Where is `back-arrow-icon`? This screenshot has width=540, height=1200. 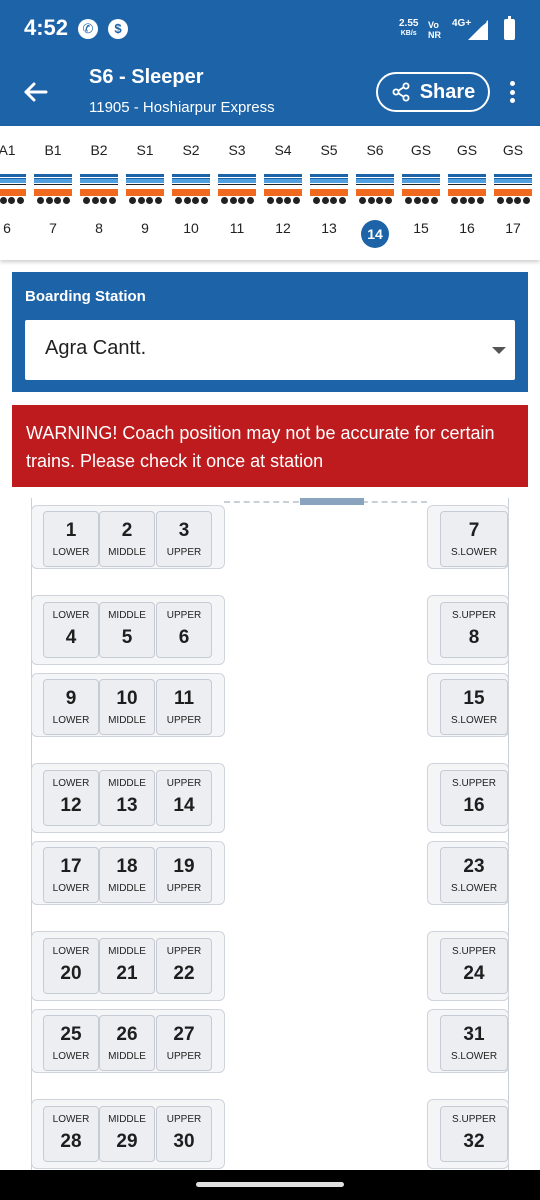 back-arrow-icon is located at coordinates (36, 92).